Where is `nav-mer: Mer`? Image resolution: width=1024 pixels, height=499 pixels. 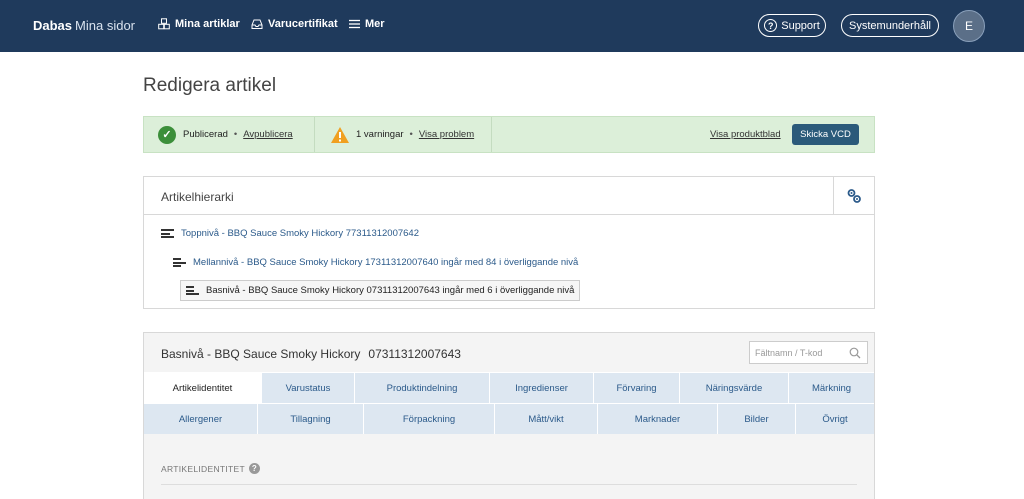 nav-mer: Mer is located at coordinates (367, 24).